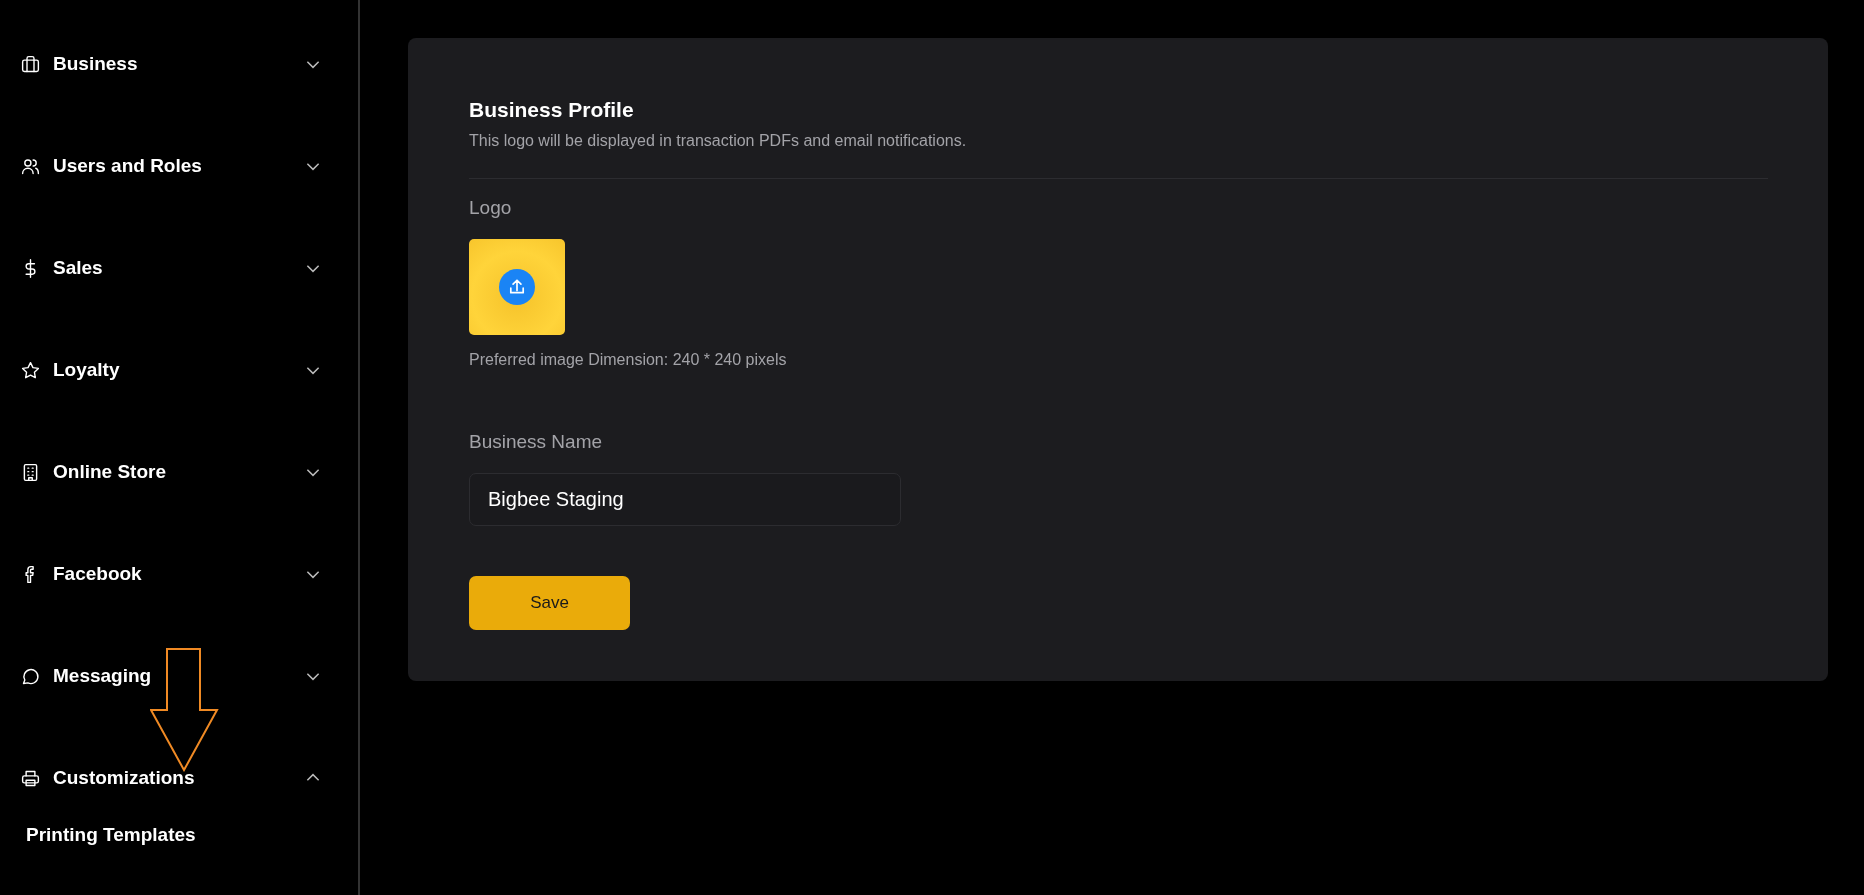 This screenshot has width=1864, height=895. Describe the element at coordinates (536, 442) in the screenshot. I see `field-label: Business Name` at that location.